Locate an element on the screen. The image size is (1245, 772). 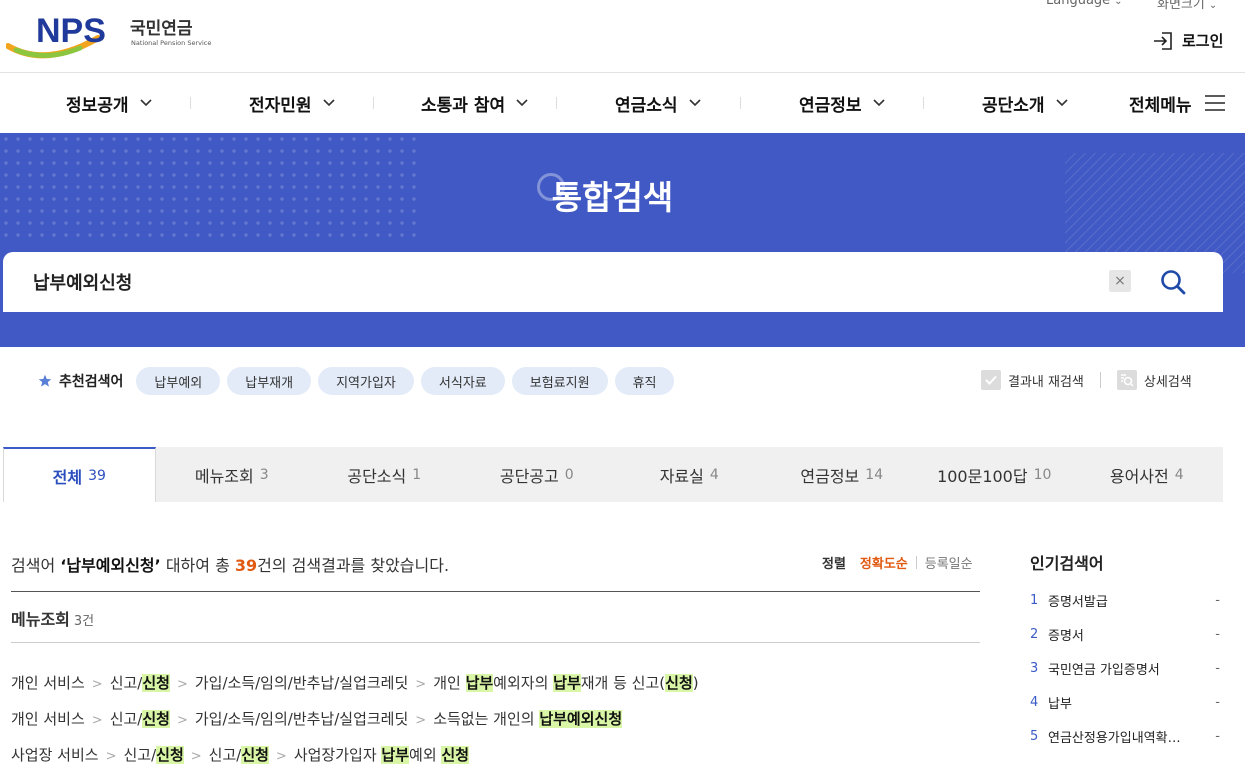
path-text: 사업장 서비스 is located at coordinates (55, 755).